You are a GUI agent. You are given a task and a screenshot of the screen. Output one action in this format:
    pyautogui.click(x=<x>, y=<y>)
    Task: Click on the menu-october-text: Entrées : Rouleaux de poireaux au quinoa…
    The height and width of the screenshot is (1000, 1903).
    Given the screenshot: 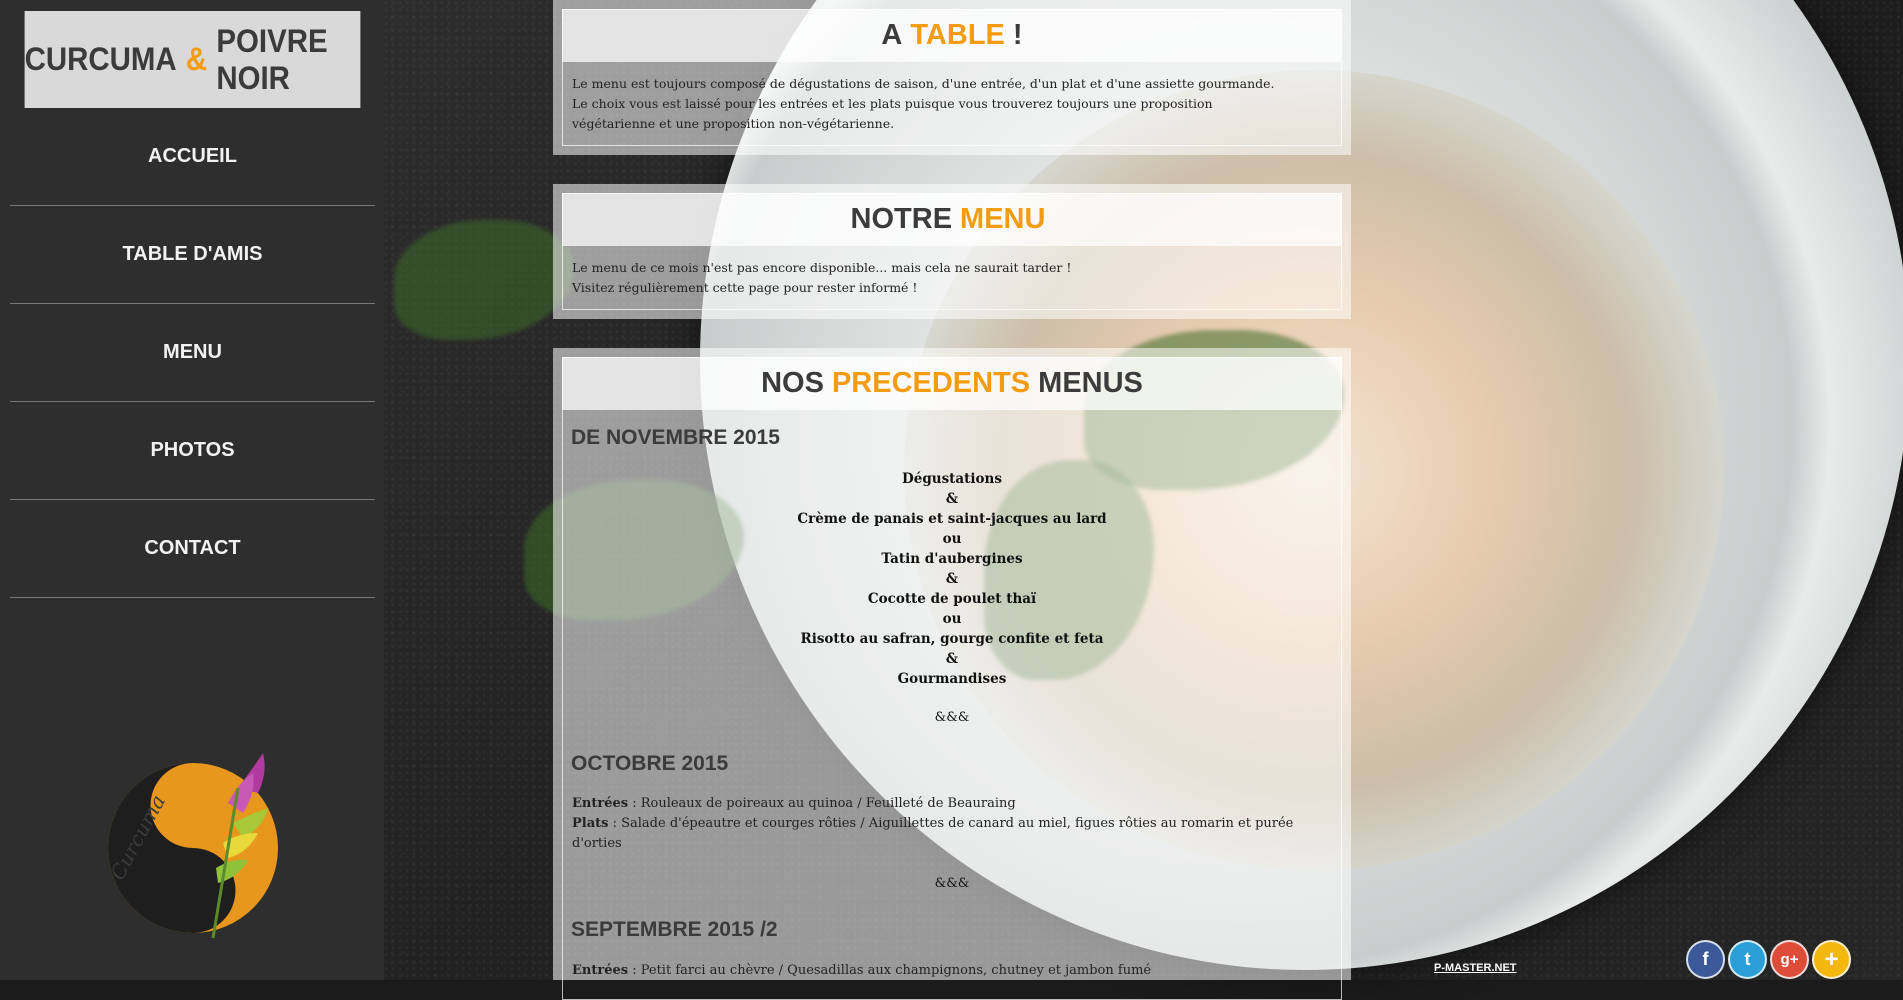 What is the action you would take?
    pyautogui.click(x=933, y=823)
    